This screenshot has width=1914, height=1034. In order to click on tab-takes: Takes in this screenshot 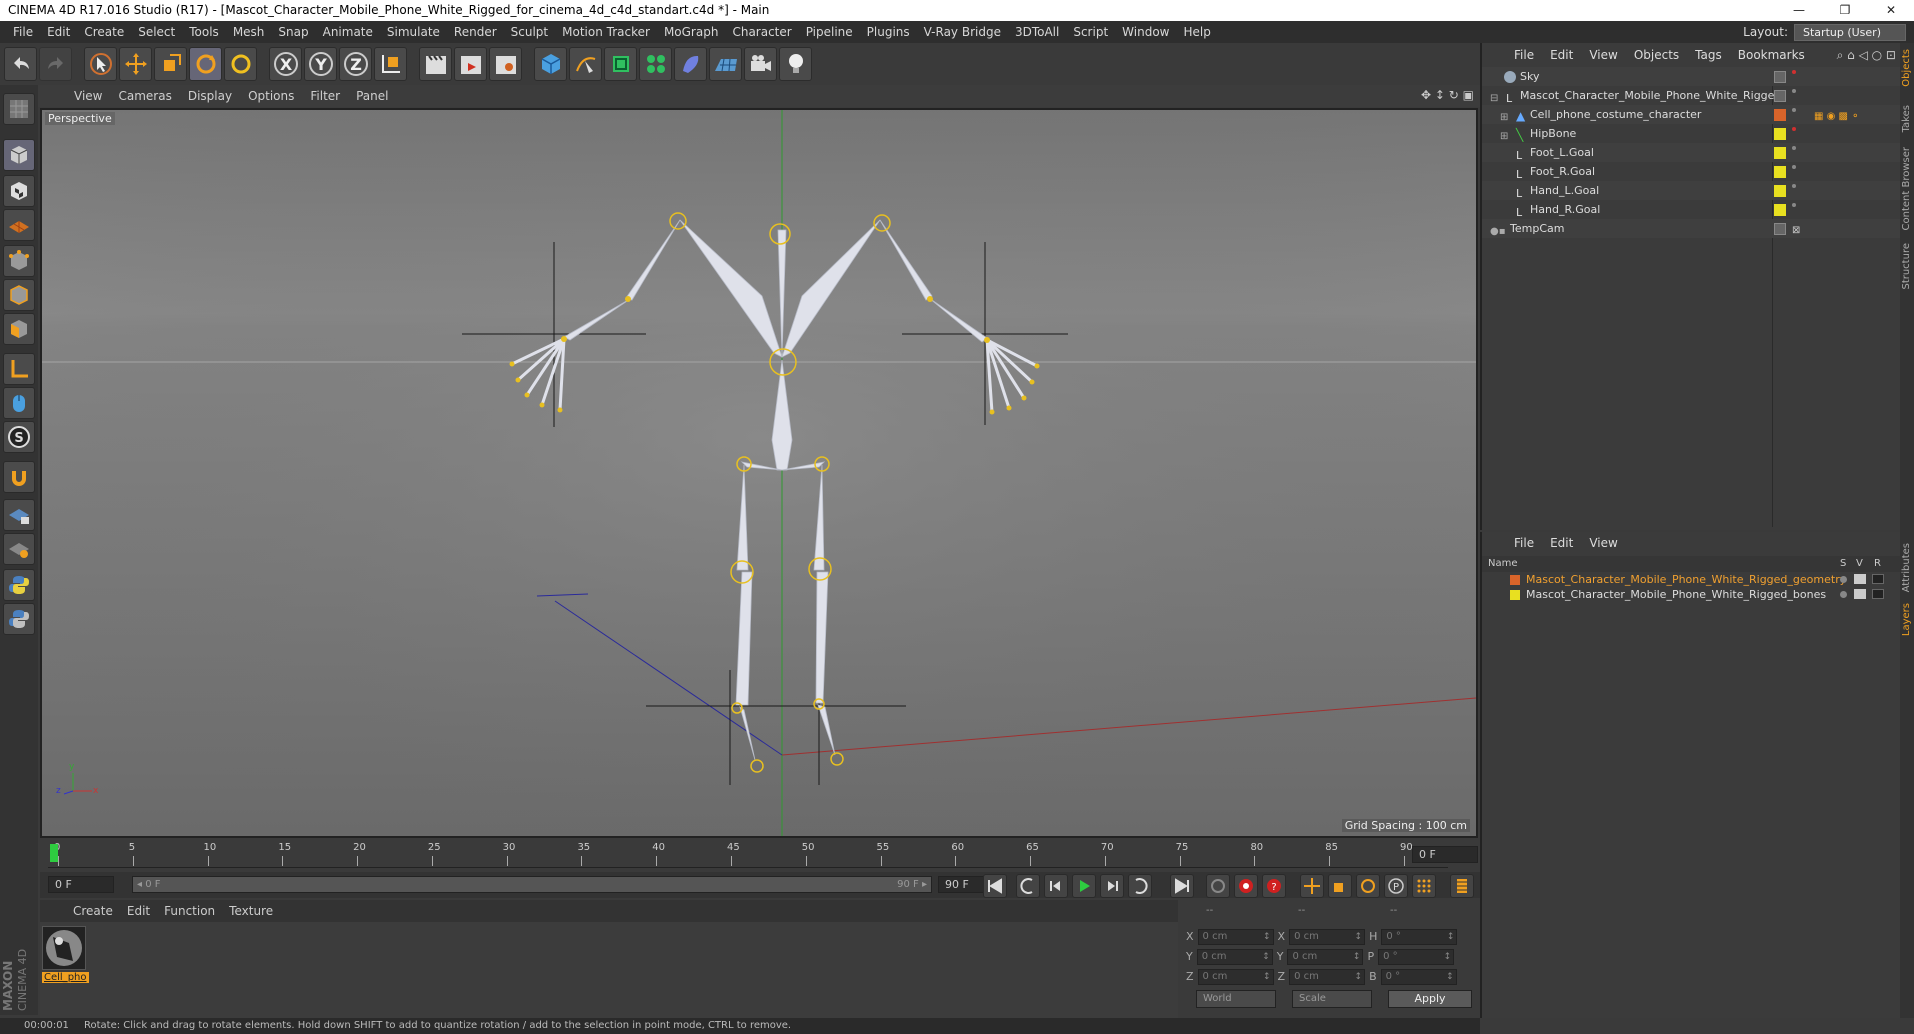, I will do `click(1906, 118)`.